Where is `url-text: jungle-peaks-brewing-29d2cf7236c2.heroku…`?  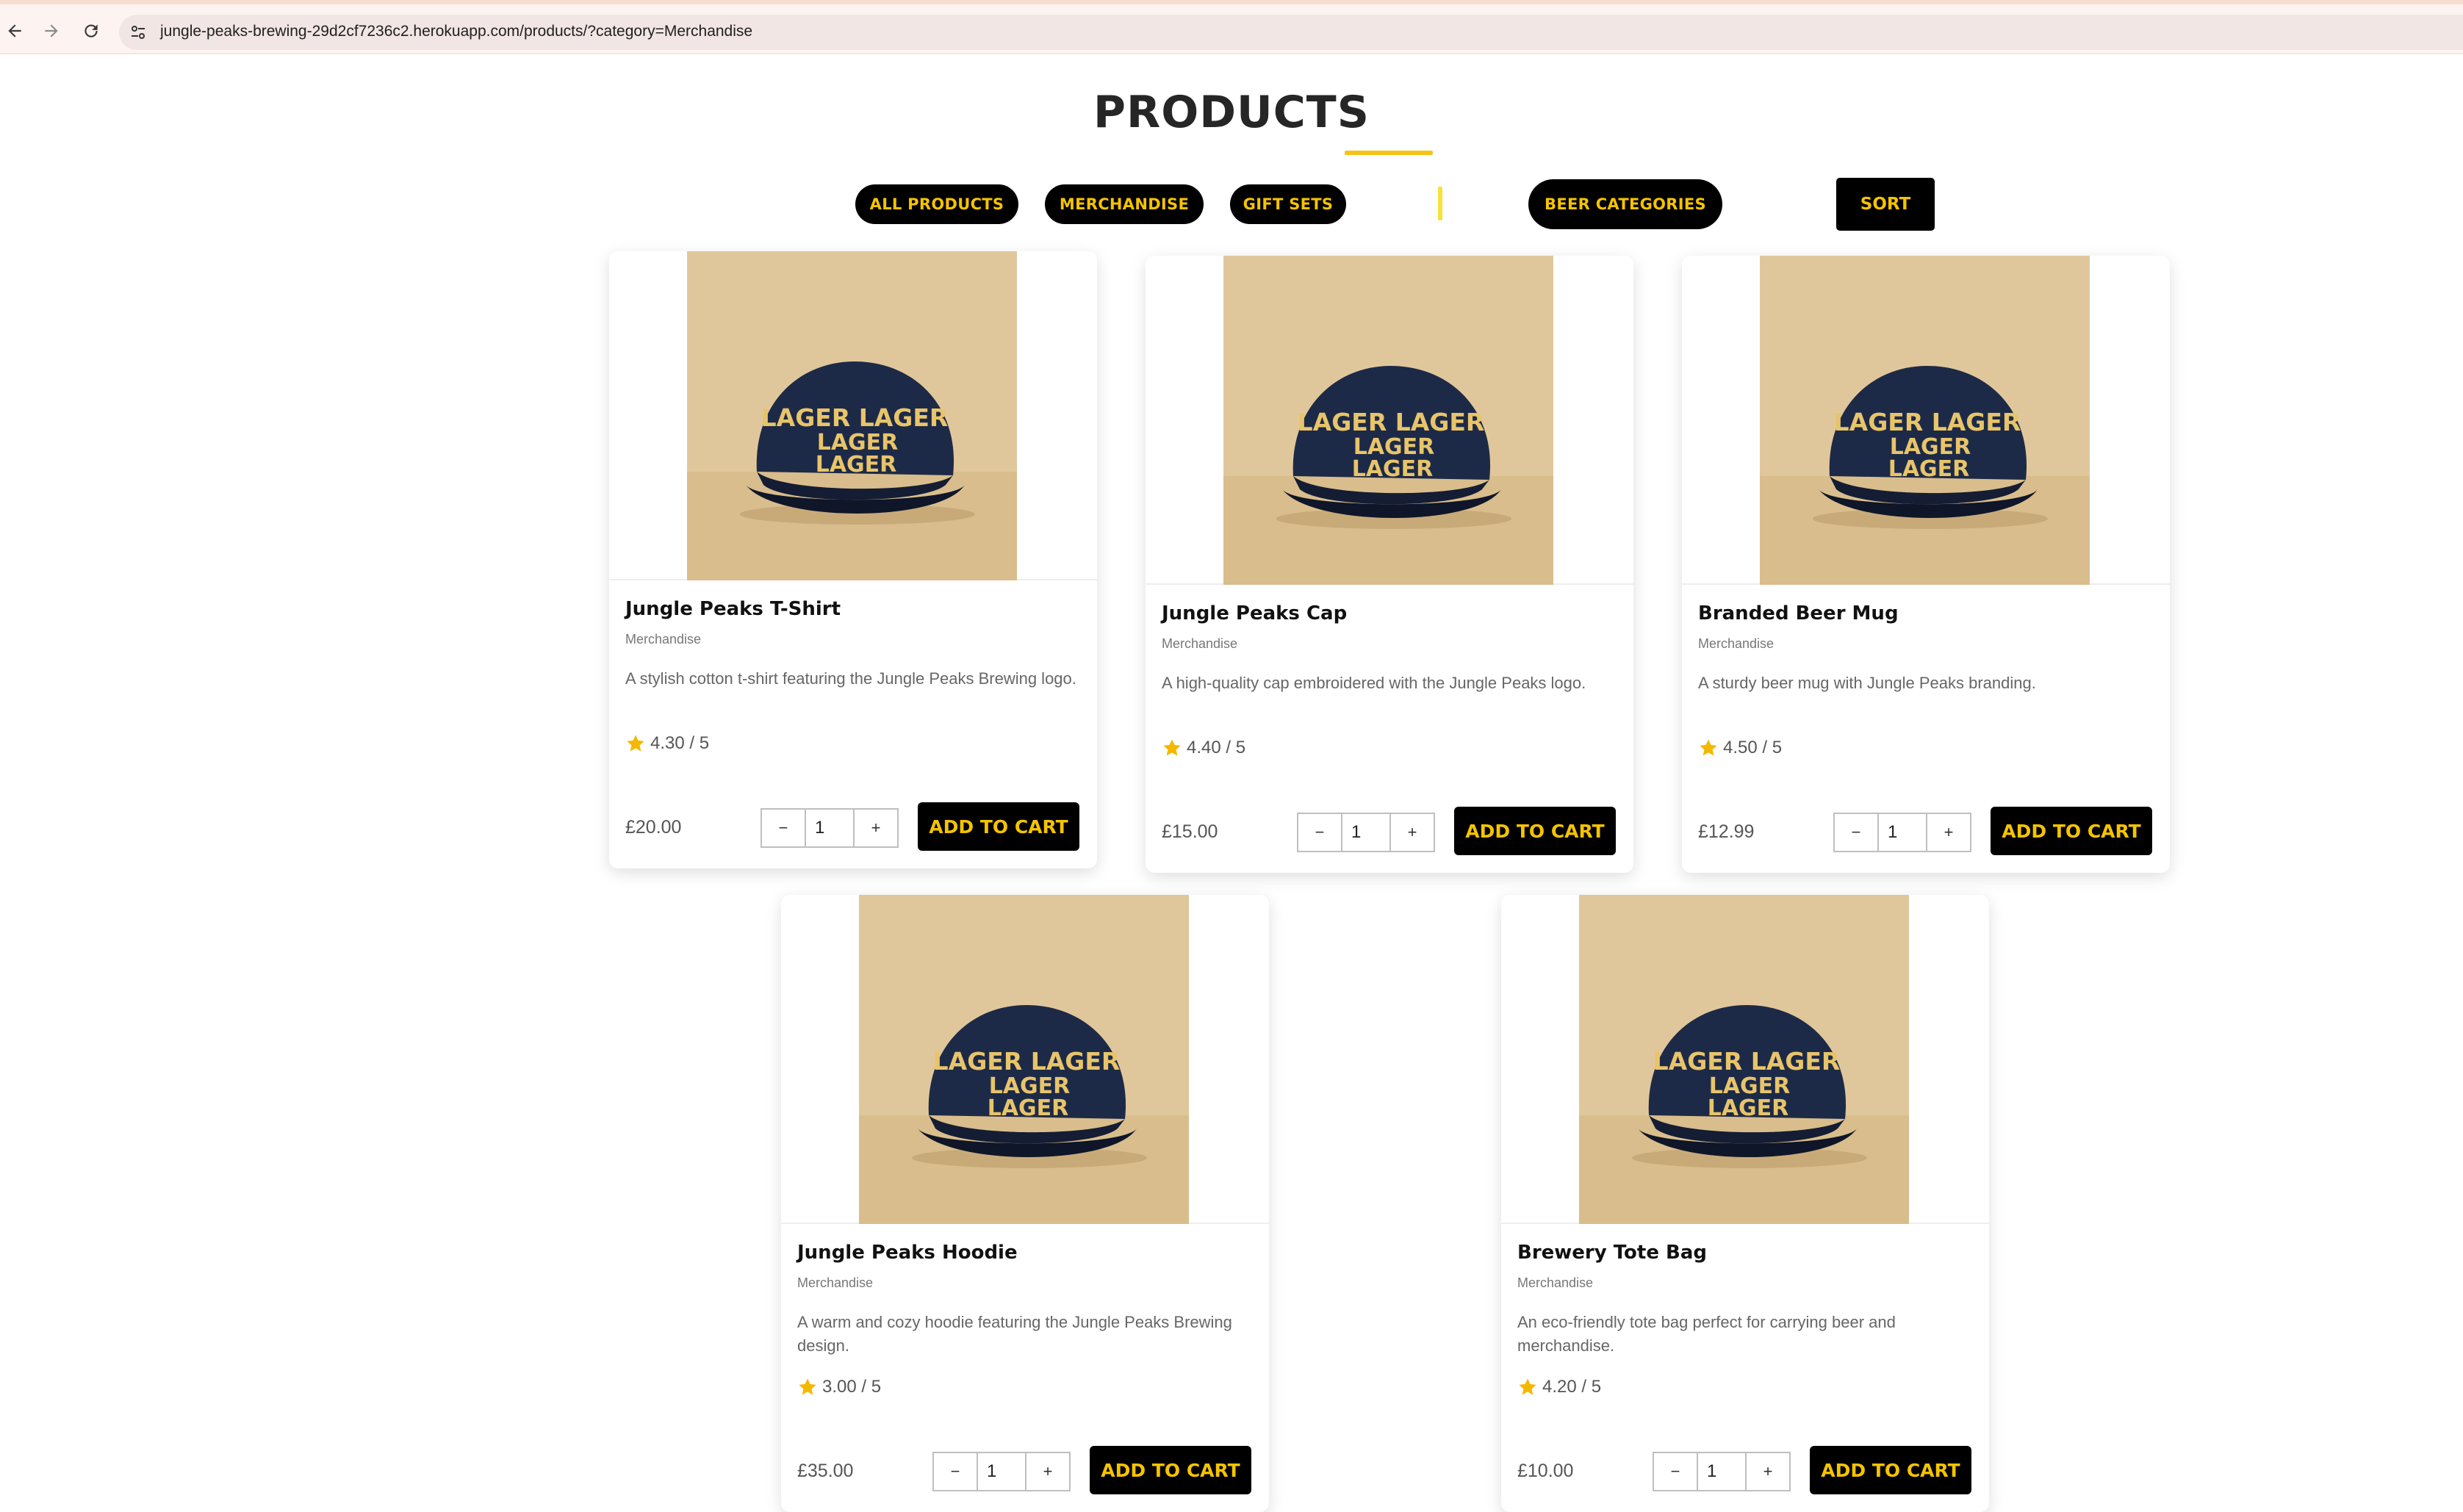
url-text: jungle-peaks-brewing-29d2cf7236c2.heroku… is located at coordinates (456, 31).